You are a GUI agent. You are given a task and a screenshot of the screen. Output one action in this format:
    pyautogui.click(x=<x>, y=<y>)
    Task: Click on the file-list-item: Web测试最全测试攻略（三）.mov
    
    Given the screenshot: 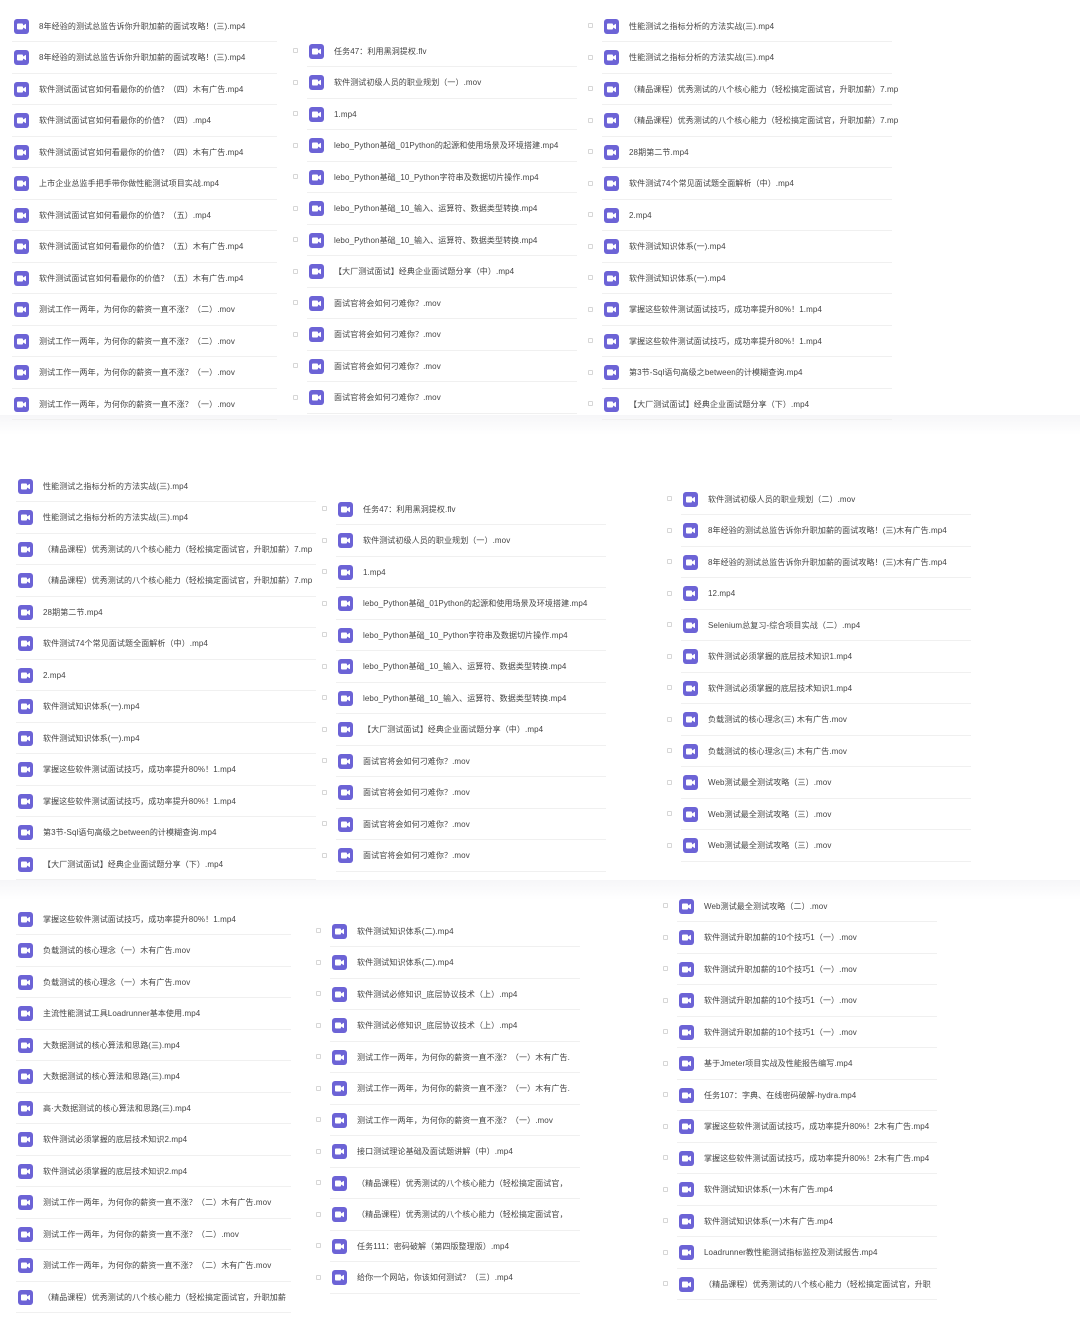 What is the action you would take?
    pyautogui.click(x=827, y=783)
    